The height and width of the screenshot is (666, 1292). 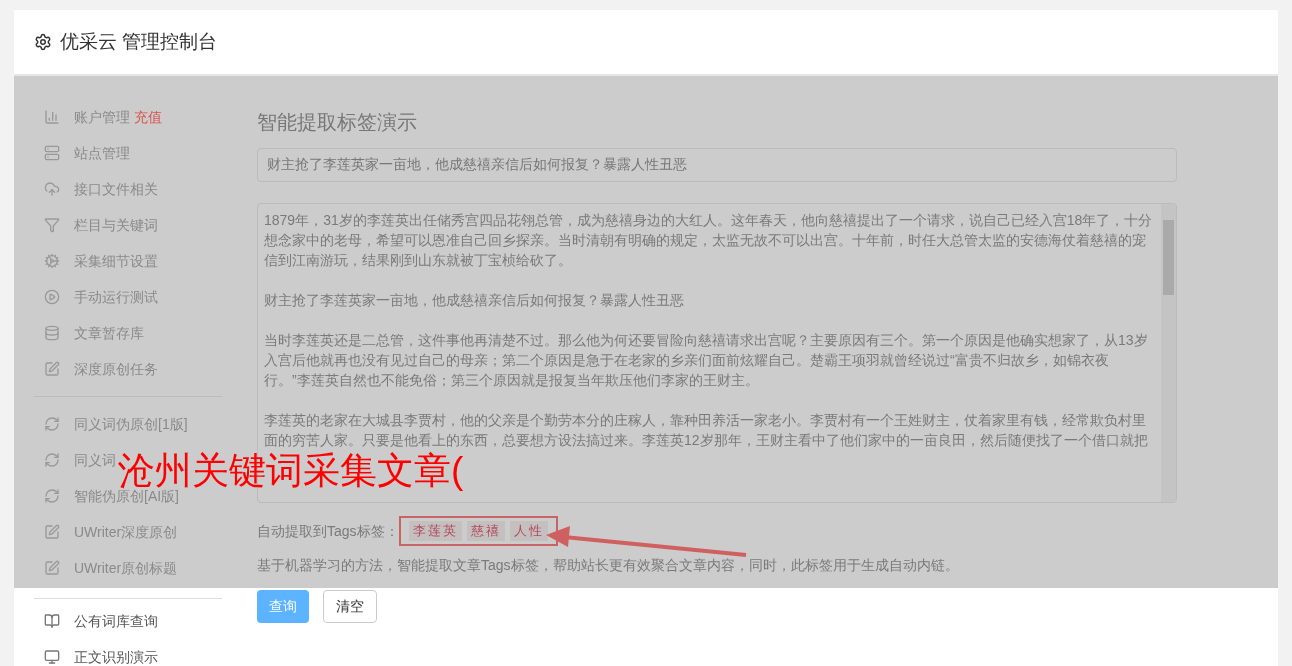 I want to click on sidebar-item: UWriter深度原创, so click(x=126, y=532).